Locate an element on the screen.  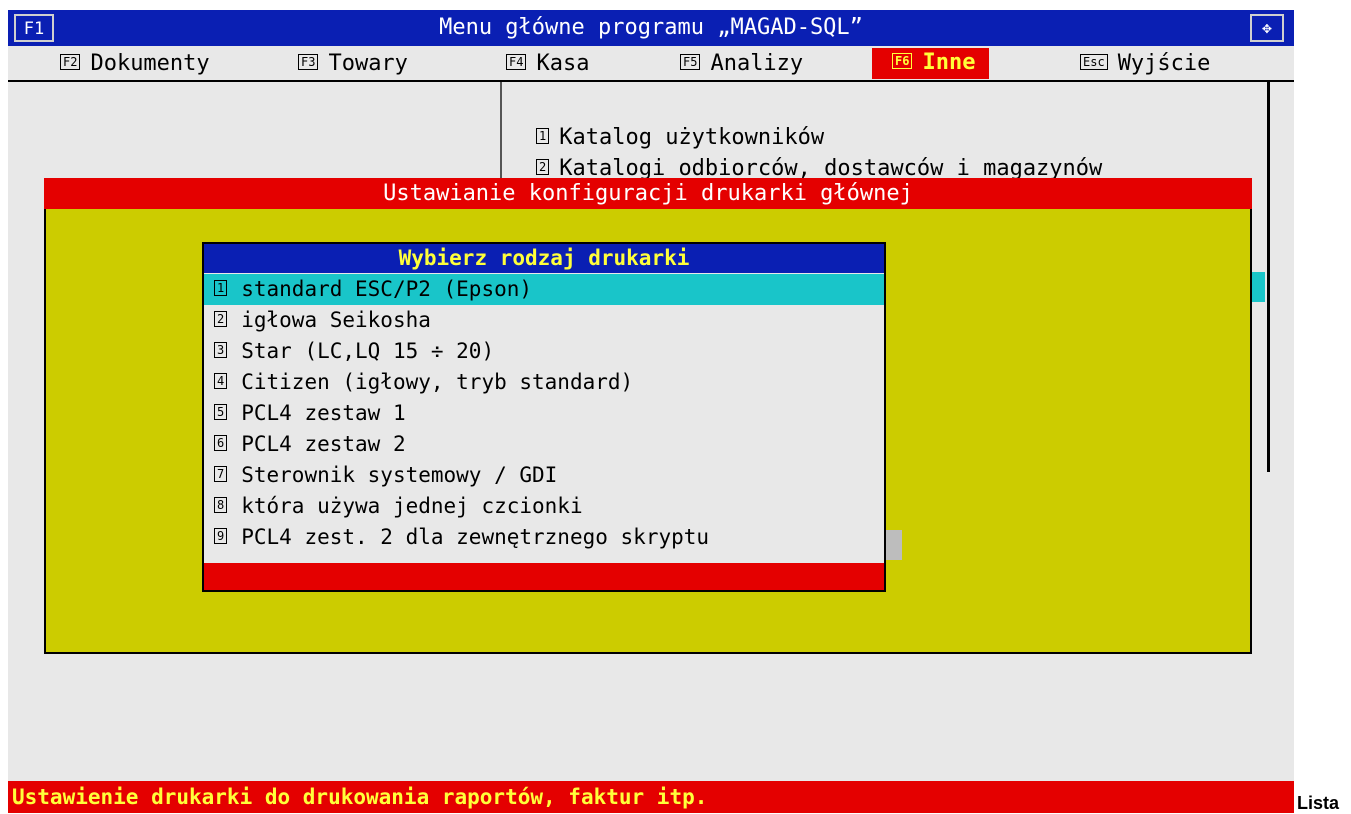
printer-option-8: 8 która używa jednej czcionki is located at coordinates (544, 506).